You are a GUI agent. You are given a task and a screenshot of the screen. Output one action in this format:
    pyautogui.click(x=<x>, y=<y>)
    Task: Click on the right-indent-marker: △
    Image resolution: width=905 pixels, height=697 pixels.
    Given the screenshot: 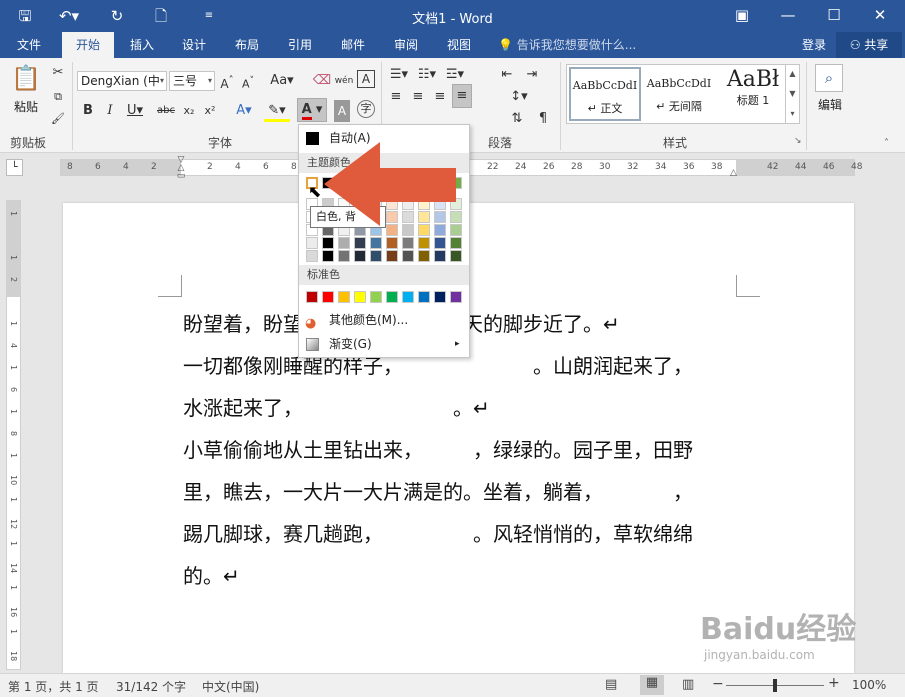 What is the action you would take?
    pyautogui.click(x=733, y=173)
    